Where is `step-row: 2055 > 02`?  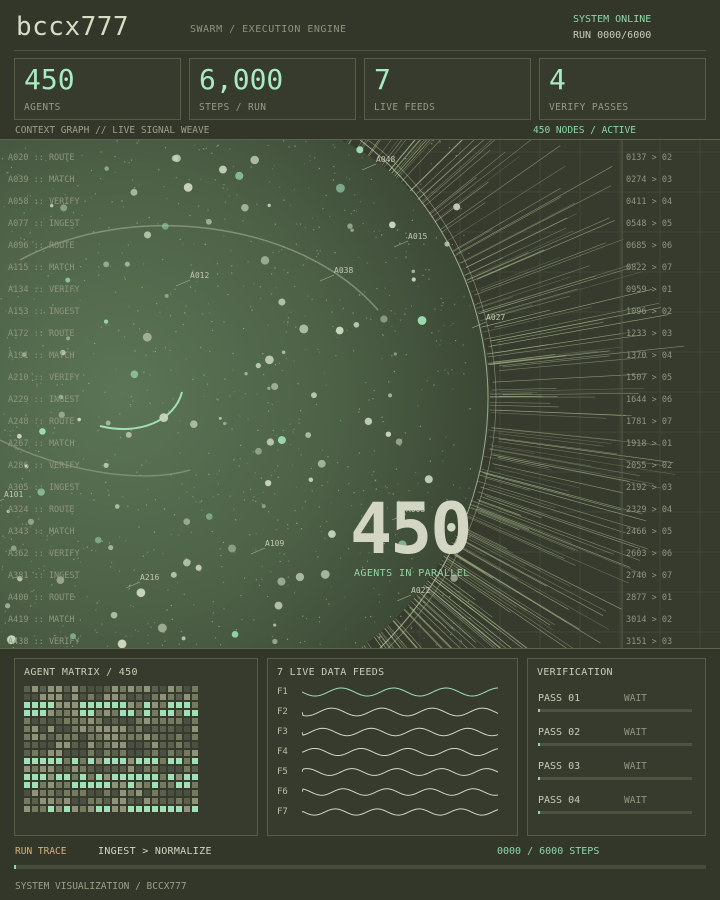
step-row: 2055 > 02 is located at coordinates (649, 466).